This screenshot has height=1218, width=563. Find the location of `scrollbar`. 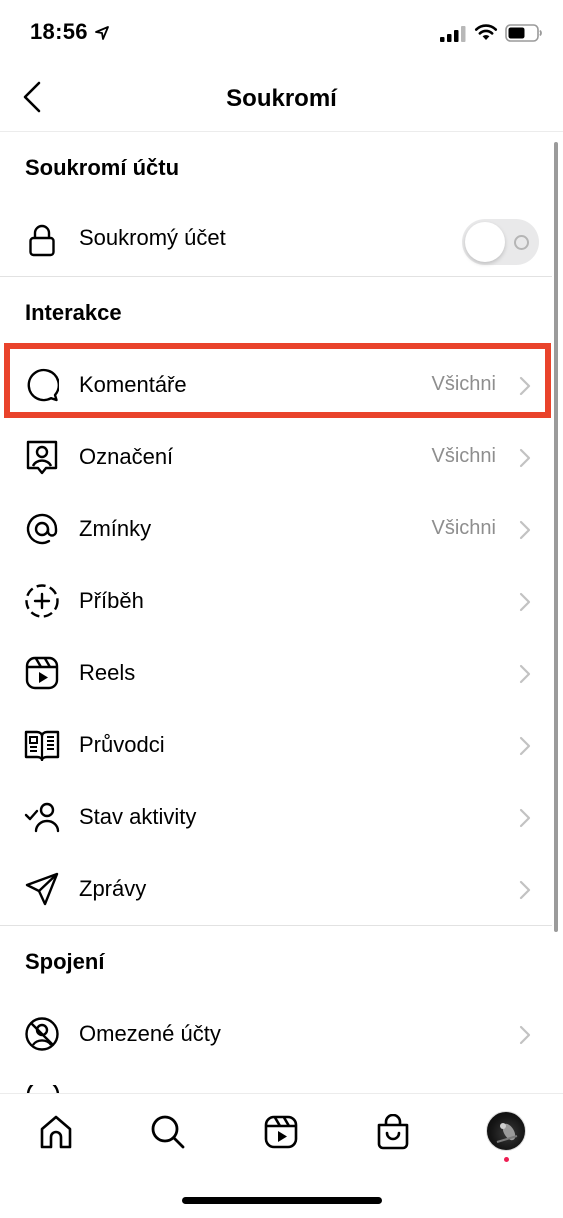

scrollbar is located at coordinates (556, 537).